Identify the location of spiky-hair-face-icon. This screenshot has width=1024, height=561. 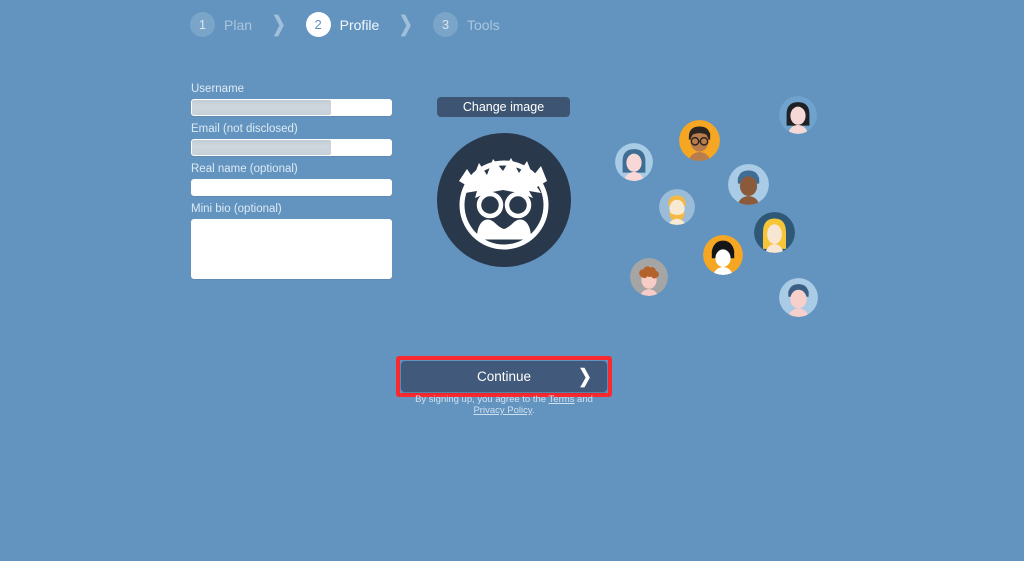
(504, 204).